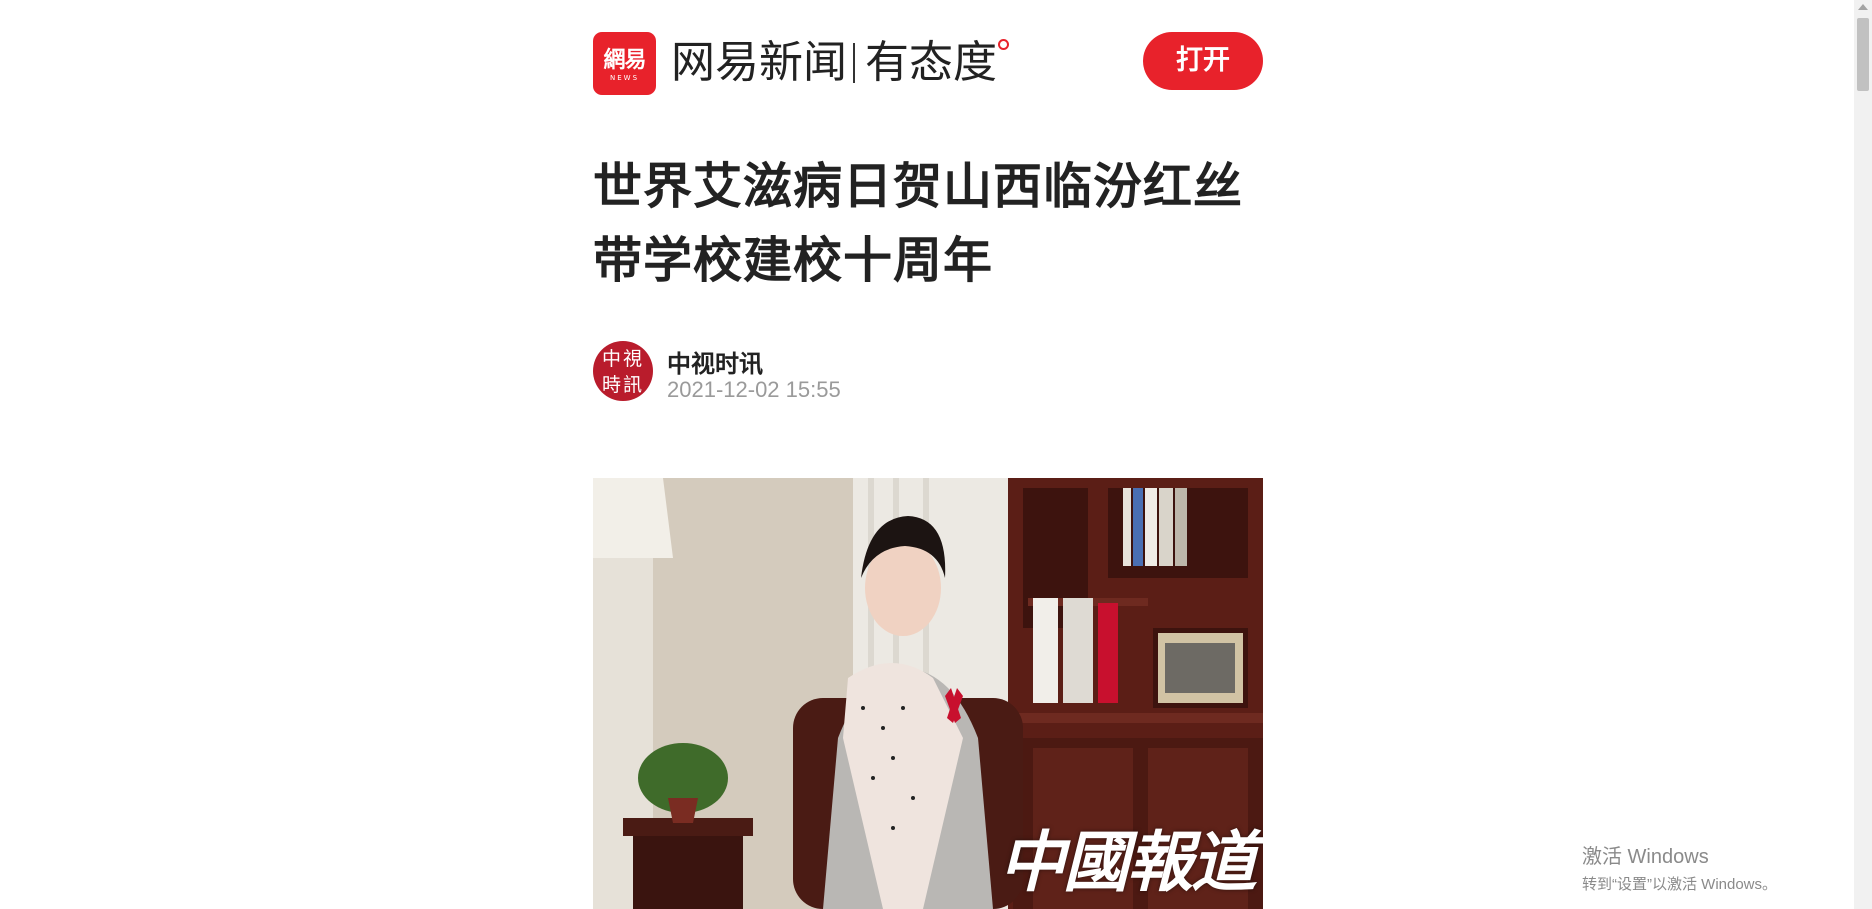  What do you see at coordinates (754, 389) in the screenshot?
I see `publish-time: 2021-12-02 15:55` at bounding box center [754, 389].